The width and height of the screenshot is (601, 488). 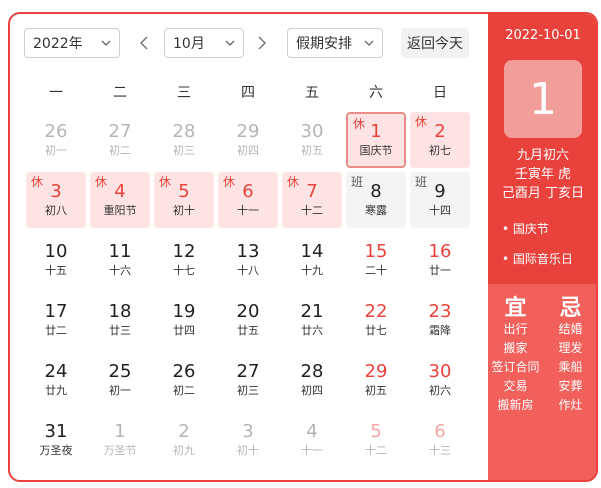 I want to click on month-select: 10月, so click(x=204, y=43).